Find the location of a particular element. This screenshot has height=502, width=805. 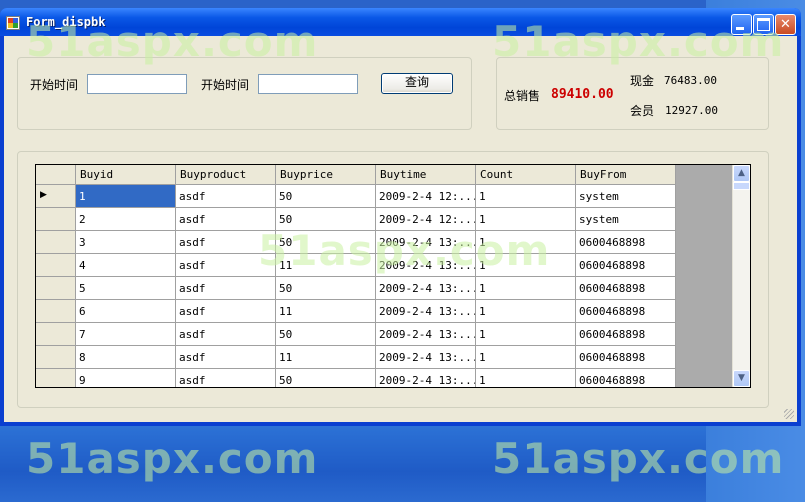

cell-buyid: 6 is located at coordinates (126, 311).